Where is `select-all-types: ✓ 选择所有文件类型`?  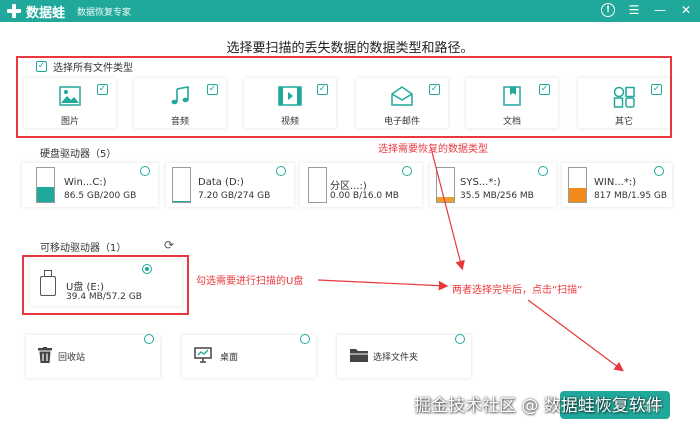 select-all-types: ✓ 选择所有文件类型 is located at coordinates (84, 66).